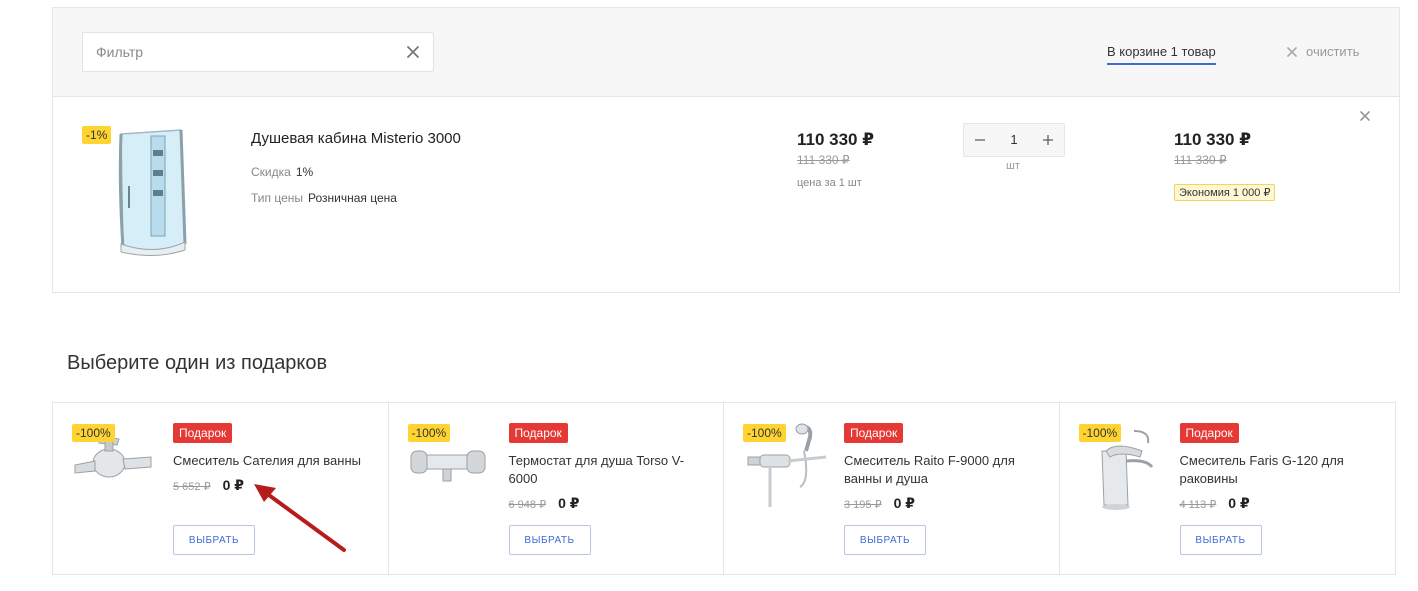 Image resolution: width=1418 pixels, height=591 pixels. I want to click on gift-prices: 6 948 ₽ 0 ₽, so click(544, 503).